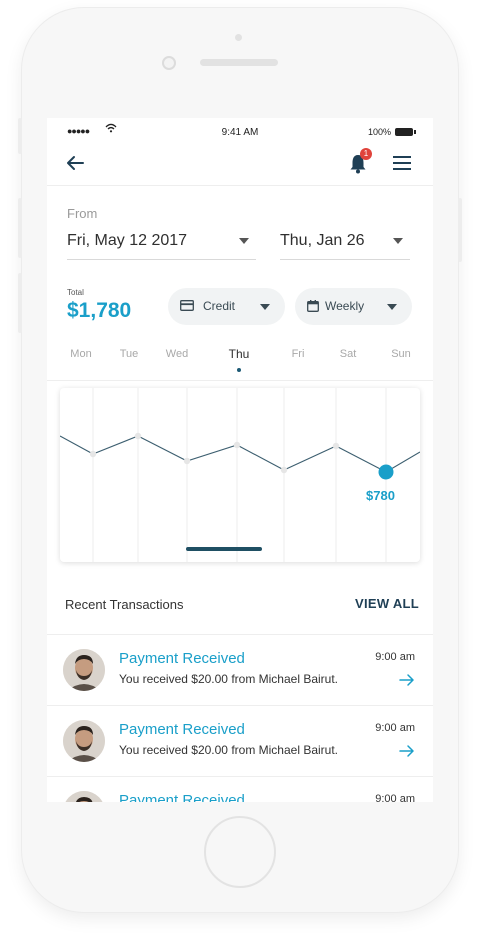 This screenshot has width=480, height=940. What do you see at coordinates (81, 354) in the screenshot?
I see `tab-mon: Mon` at bounding box center [81, 354].